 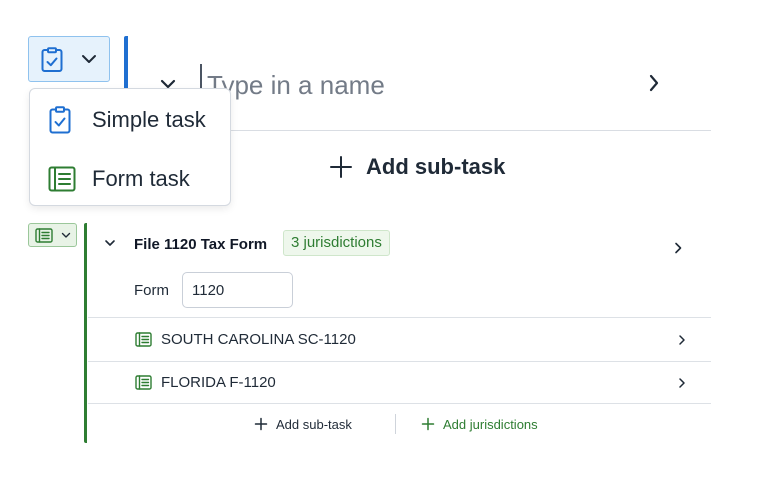 What do you see at coordinates (237, 290) in the screenshot?
I see `form-number-input` at bounding box center [237, 290].